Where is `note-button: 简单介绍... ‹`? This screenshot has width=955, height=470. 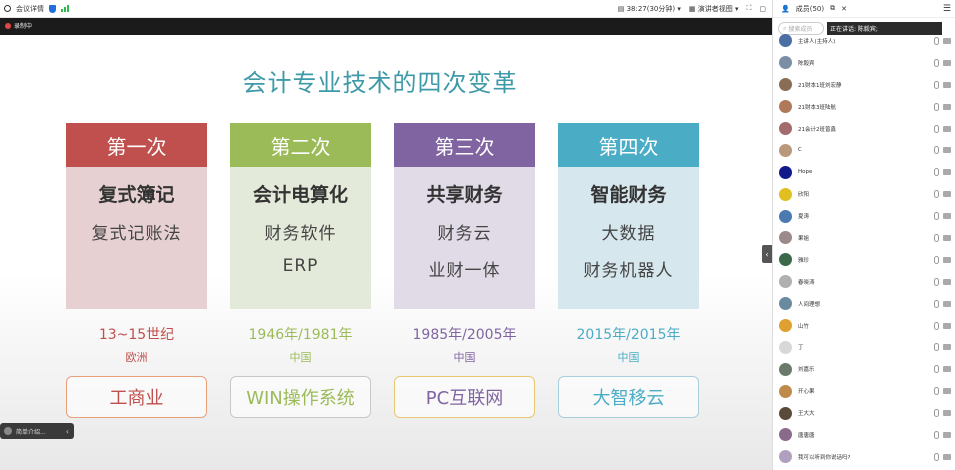
note-button: 简单介绍... ‹ is located at coordinates (37, 431).